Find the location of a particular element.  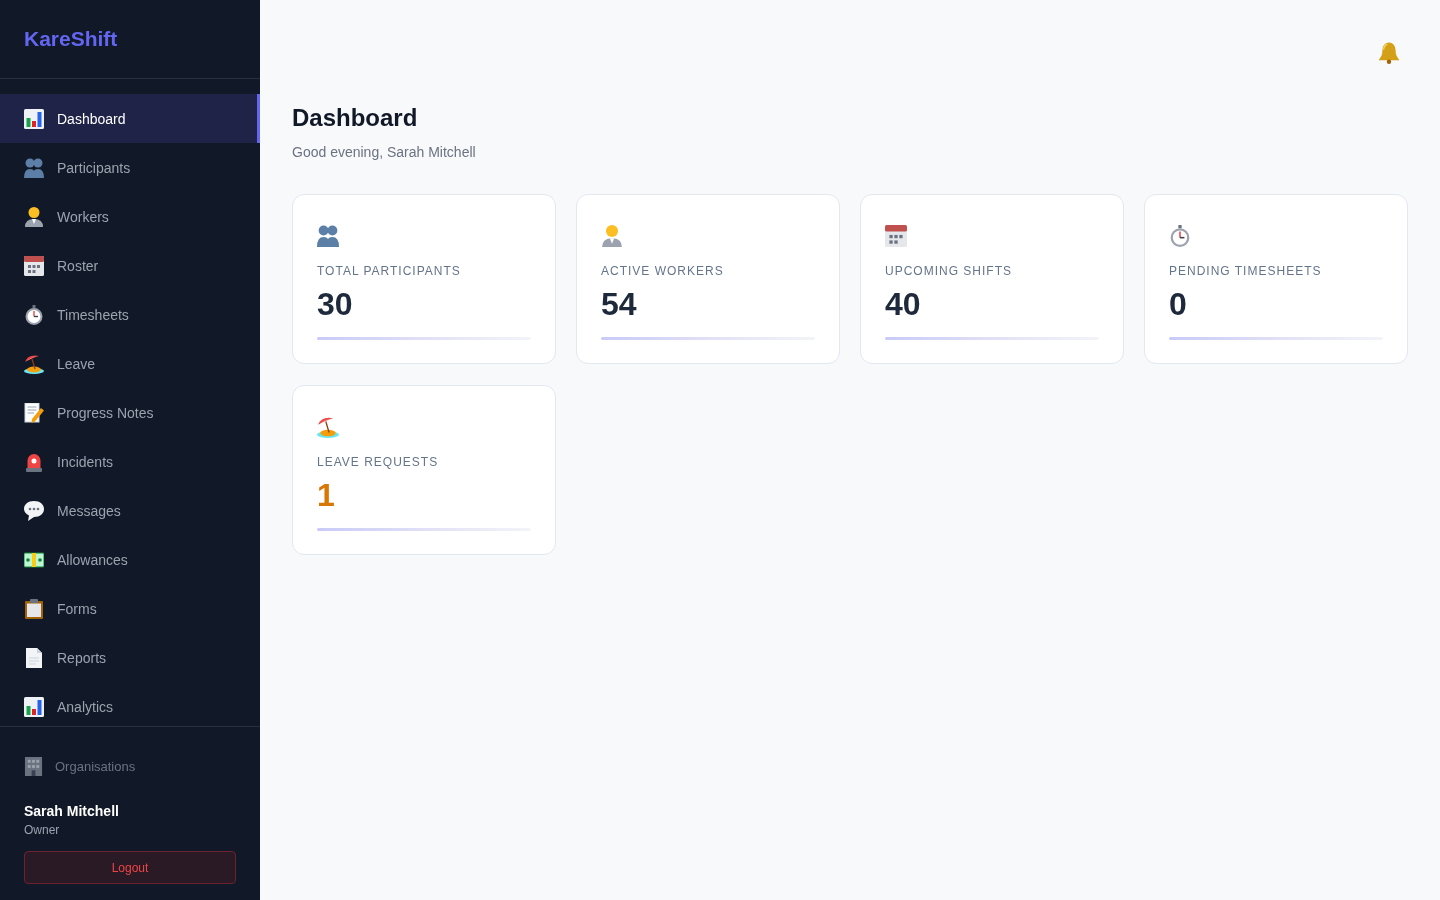

nav-item: Progress Notes is located at coordinates (130, 412).